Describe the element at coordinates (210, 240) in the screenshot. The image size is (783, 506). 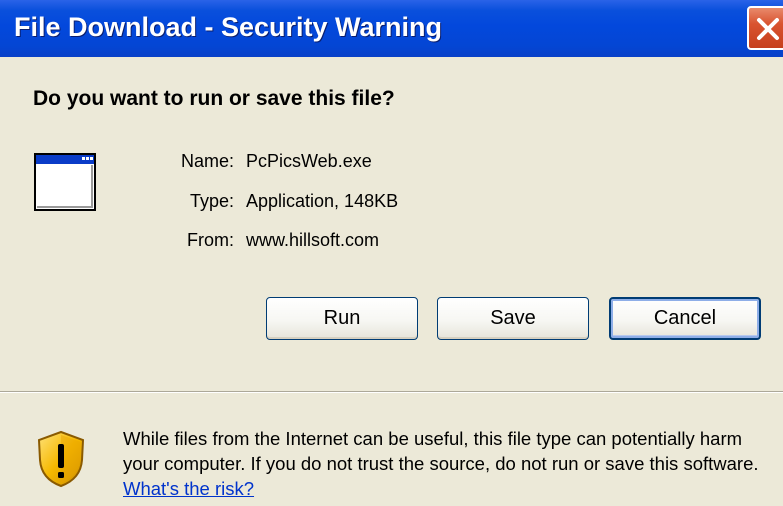
I see `from-label: From:` at that location.